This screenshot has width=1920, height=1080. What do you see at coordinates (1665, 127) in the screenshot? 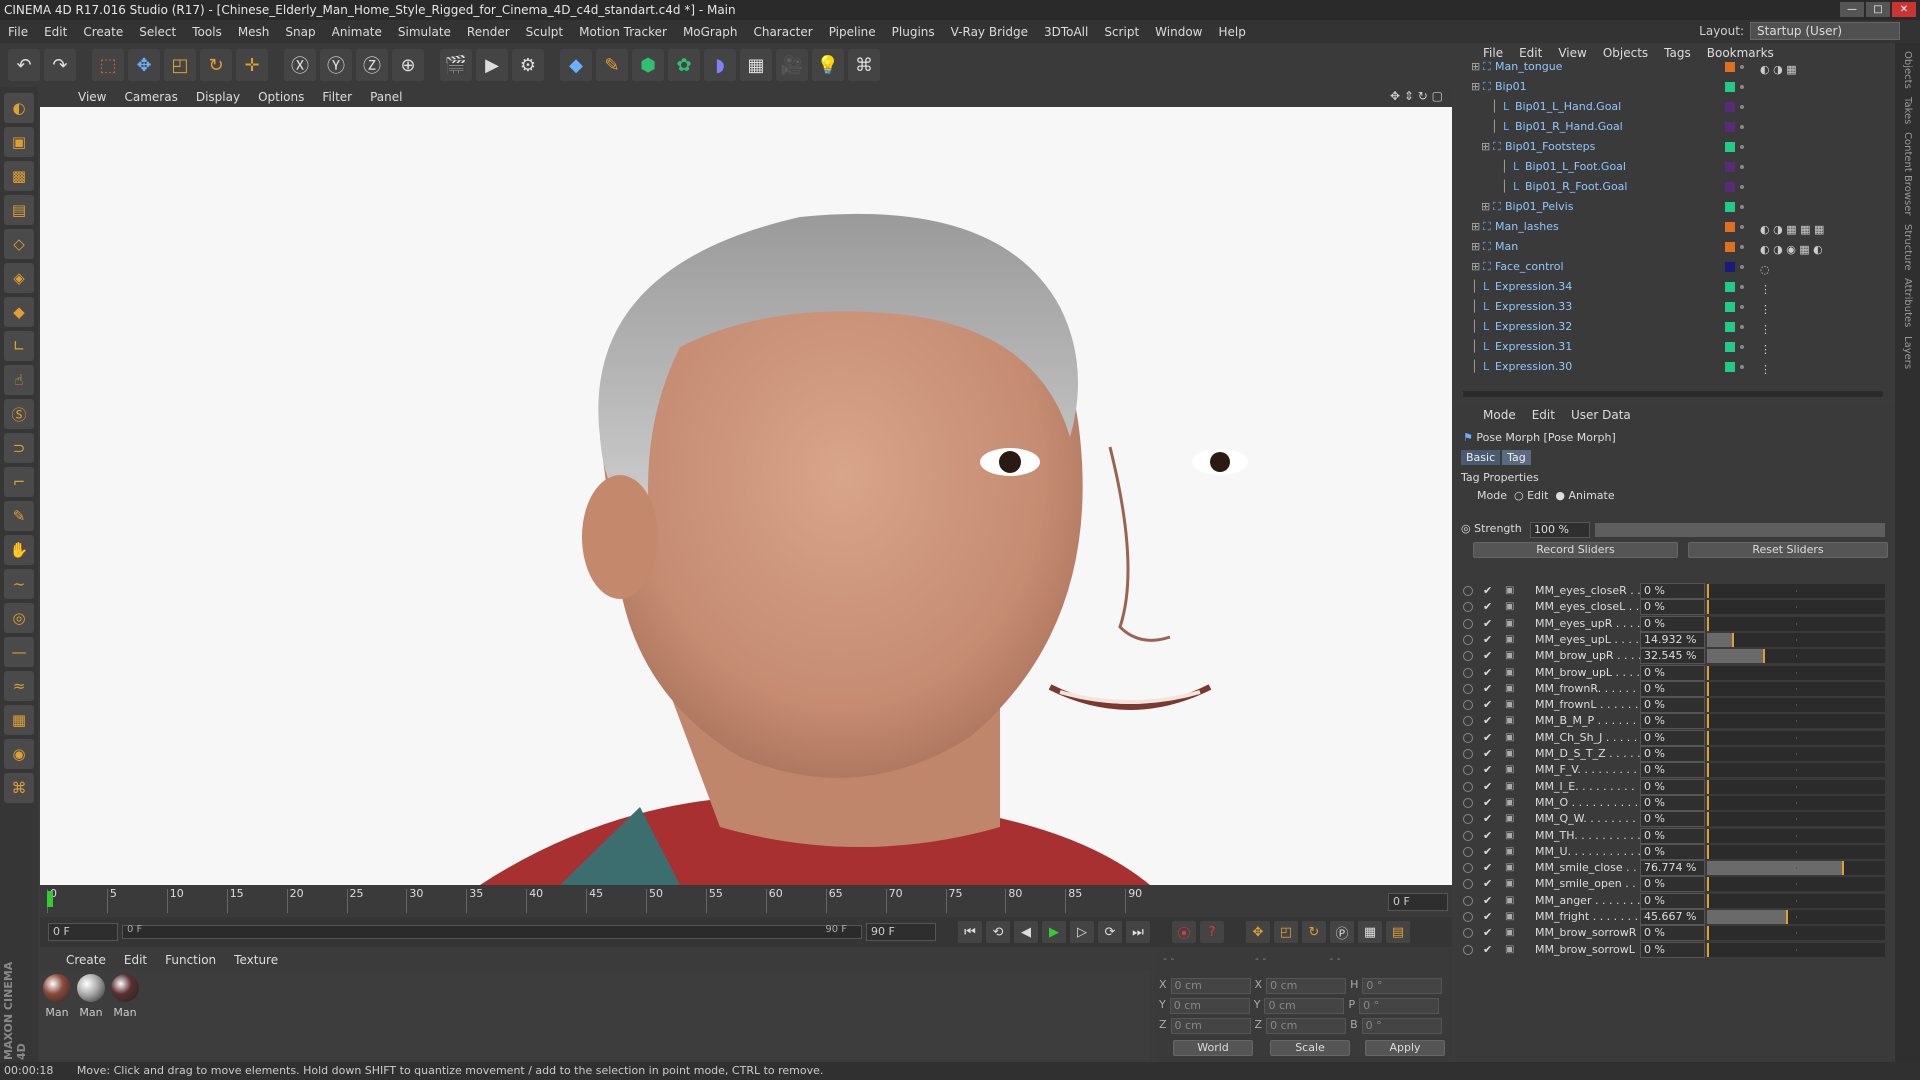
I see `object-row: │ L Bip01_R_Hand.Goal` at bounding box center [1665, 127].